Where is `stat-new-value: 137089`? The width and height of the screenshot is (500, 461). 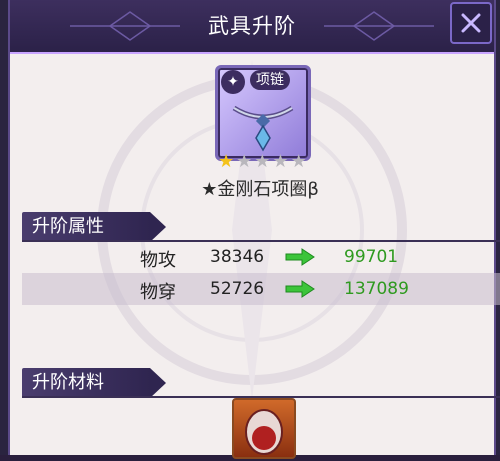 stat-new-value: 137089 is located at coordinates (376, 289).